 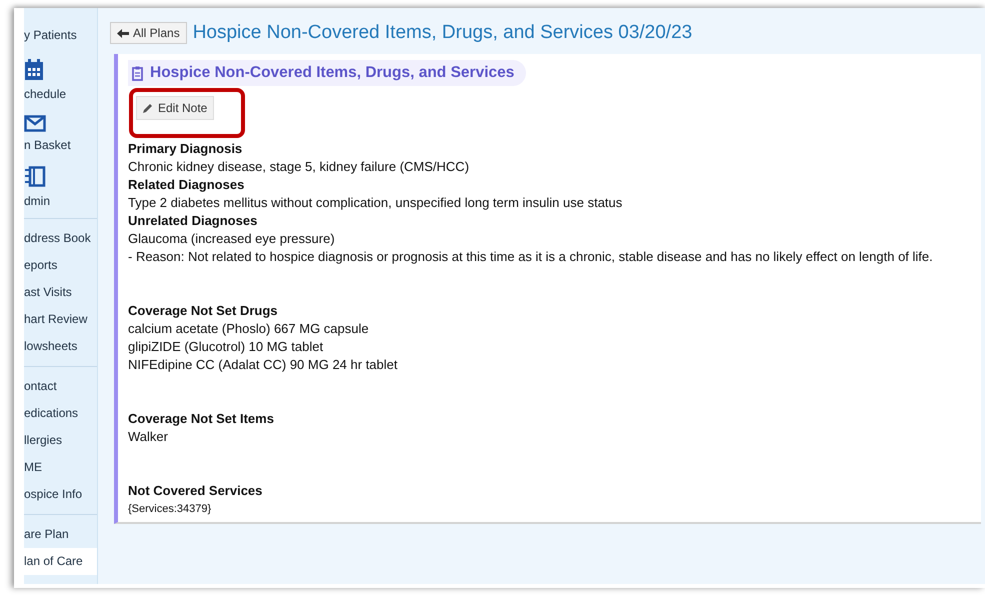 I want to click on sidebar-item: llergies, so click(x=60, y=440).